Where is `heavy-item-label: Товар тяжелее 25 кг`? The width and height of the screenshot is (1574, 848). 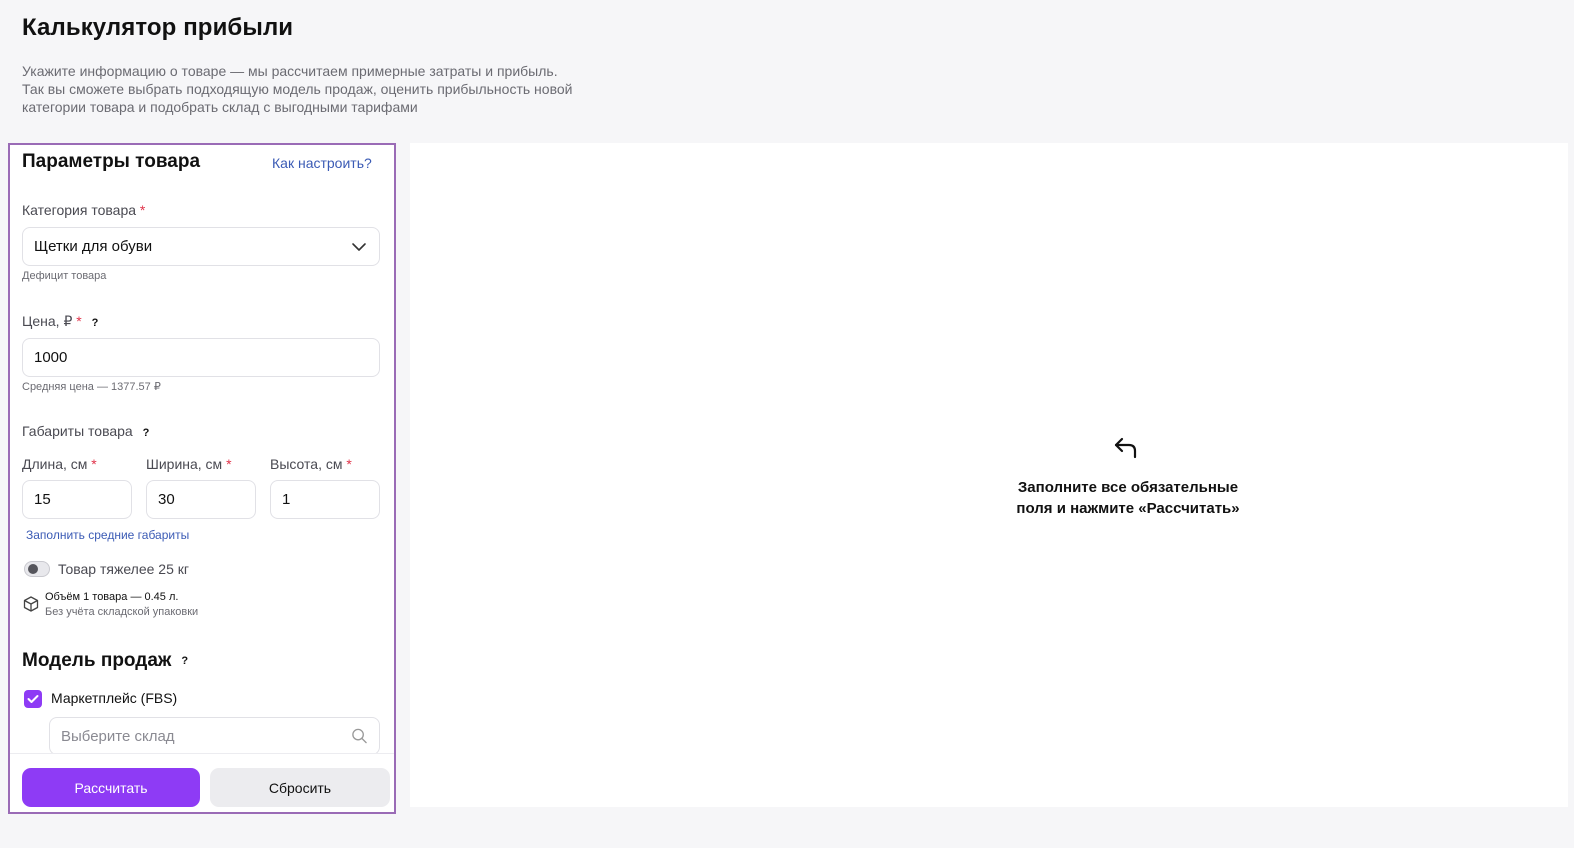
heavy-item-label: Товар тяжелее 25 кг is located at coordinates (123, 569).